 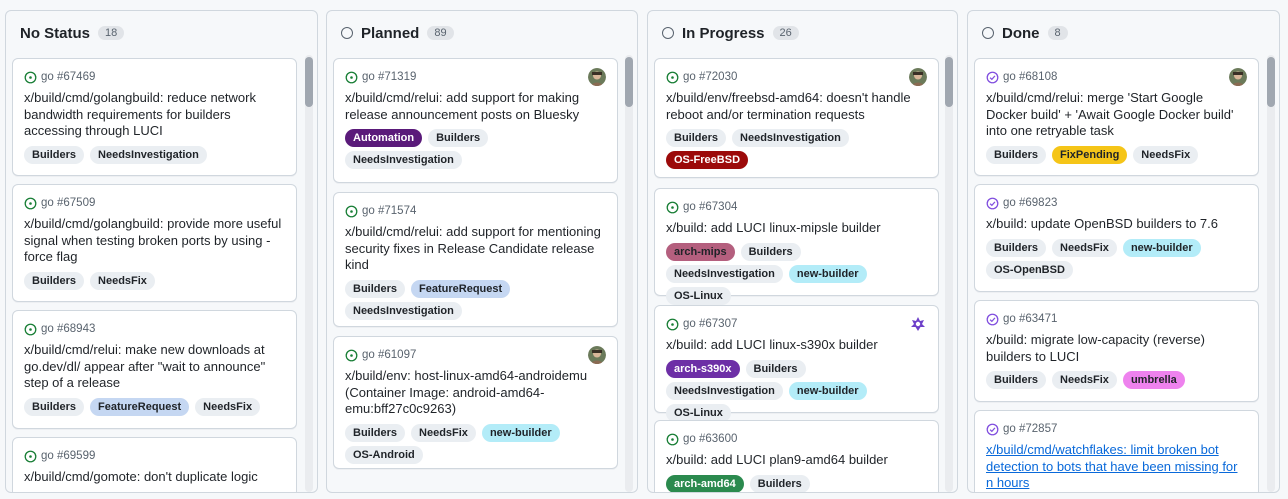 I want to click on column-header: Done 8, so click(x=1123, y=33).